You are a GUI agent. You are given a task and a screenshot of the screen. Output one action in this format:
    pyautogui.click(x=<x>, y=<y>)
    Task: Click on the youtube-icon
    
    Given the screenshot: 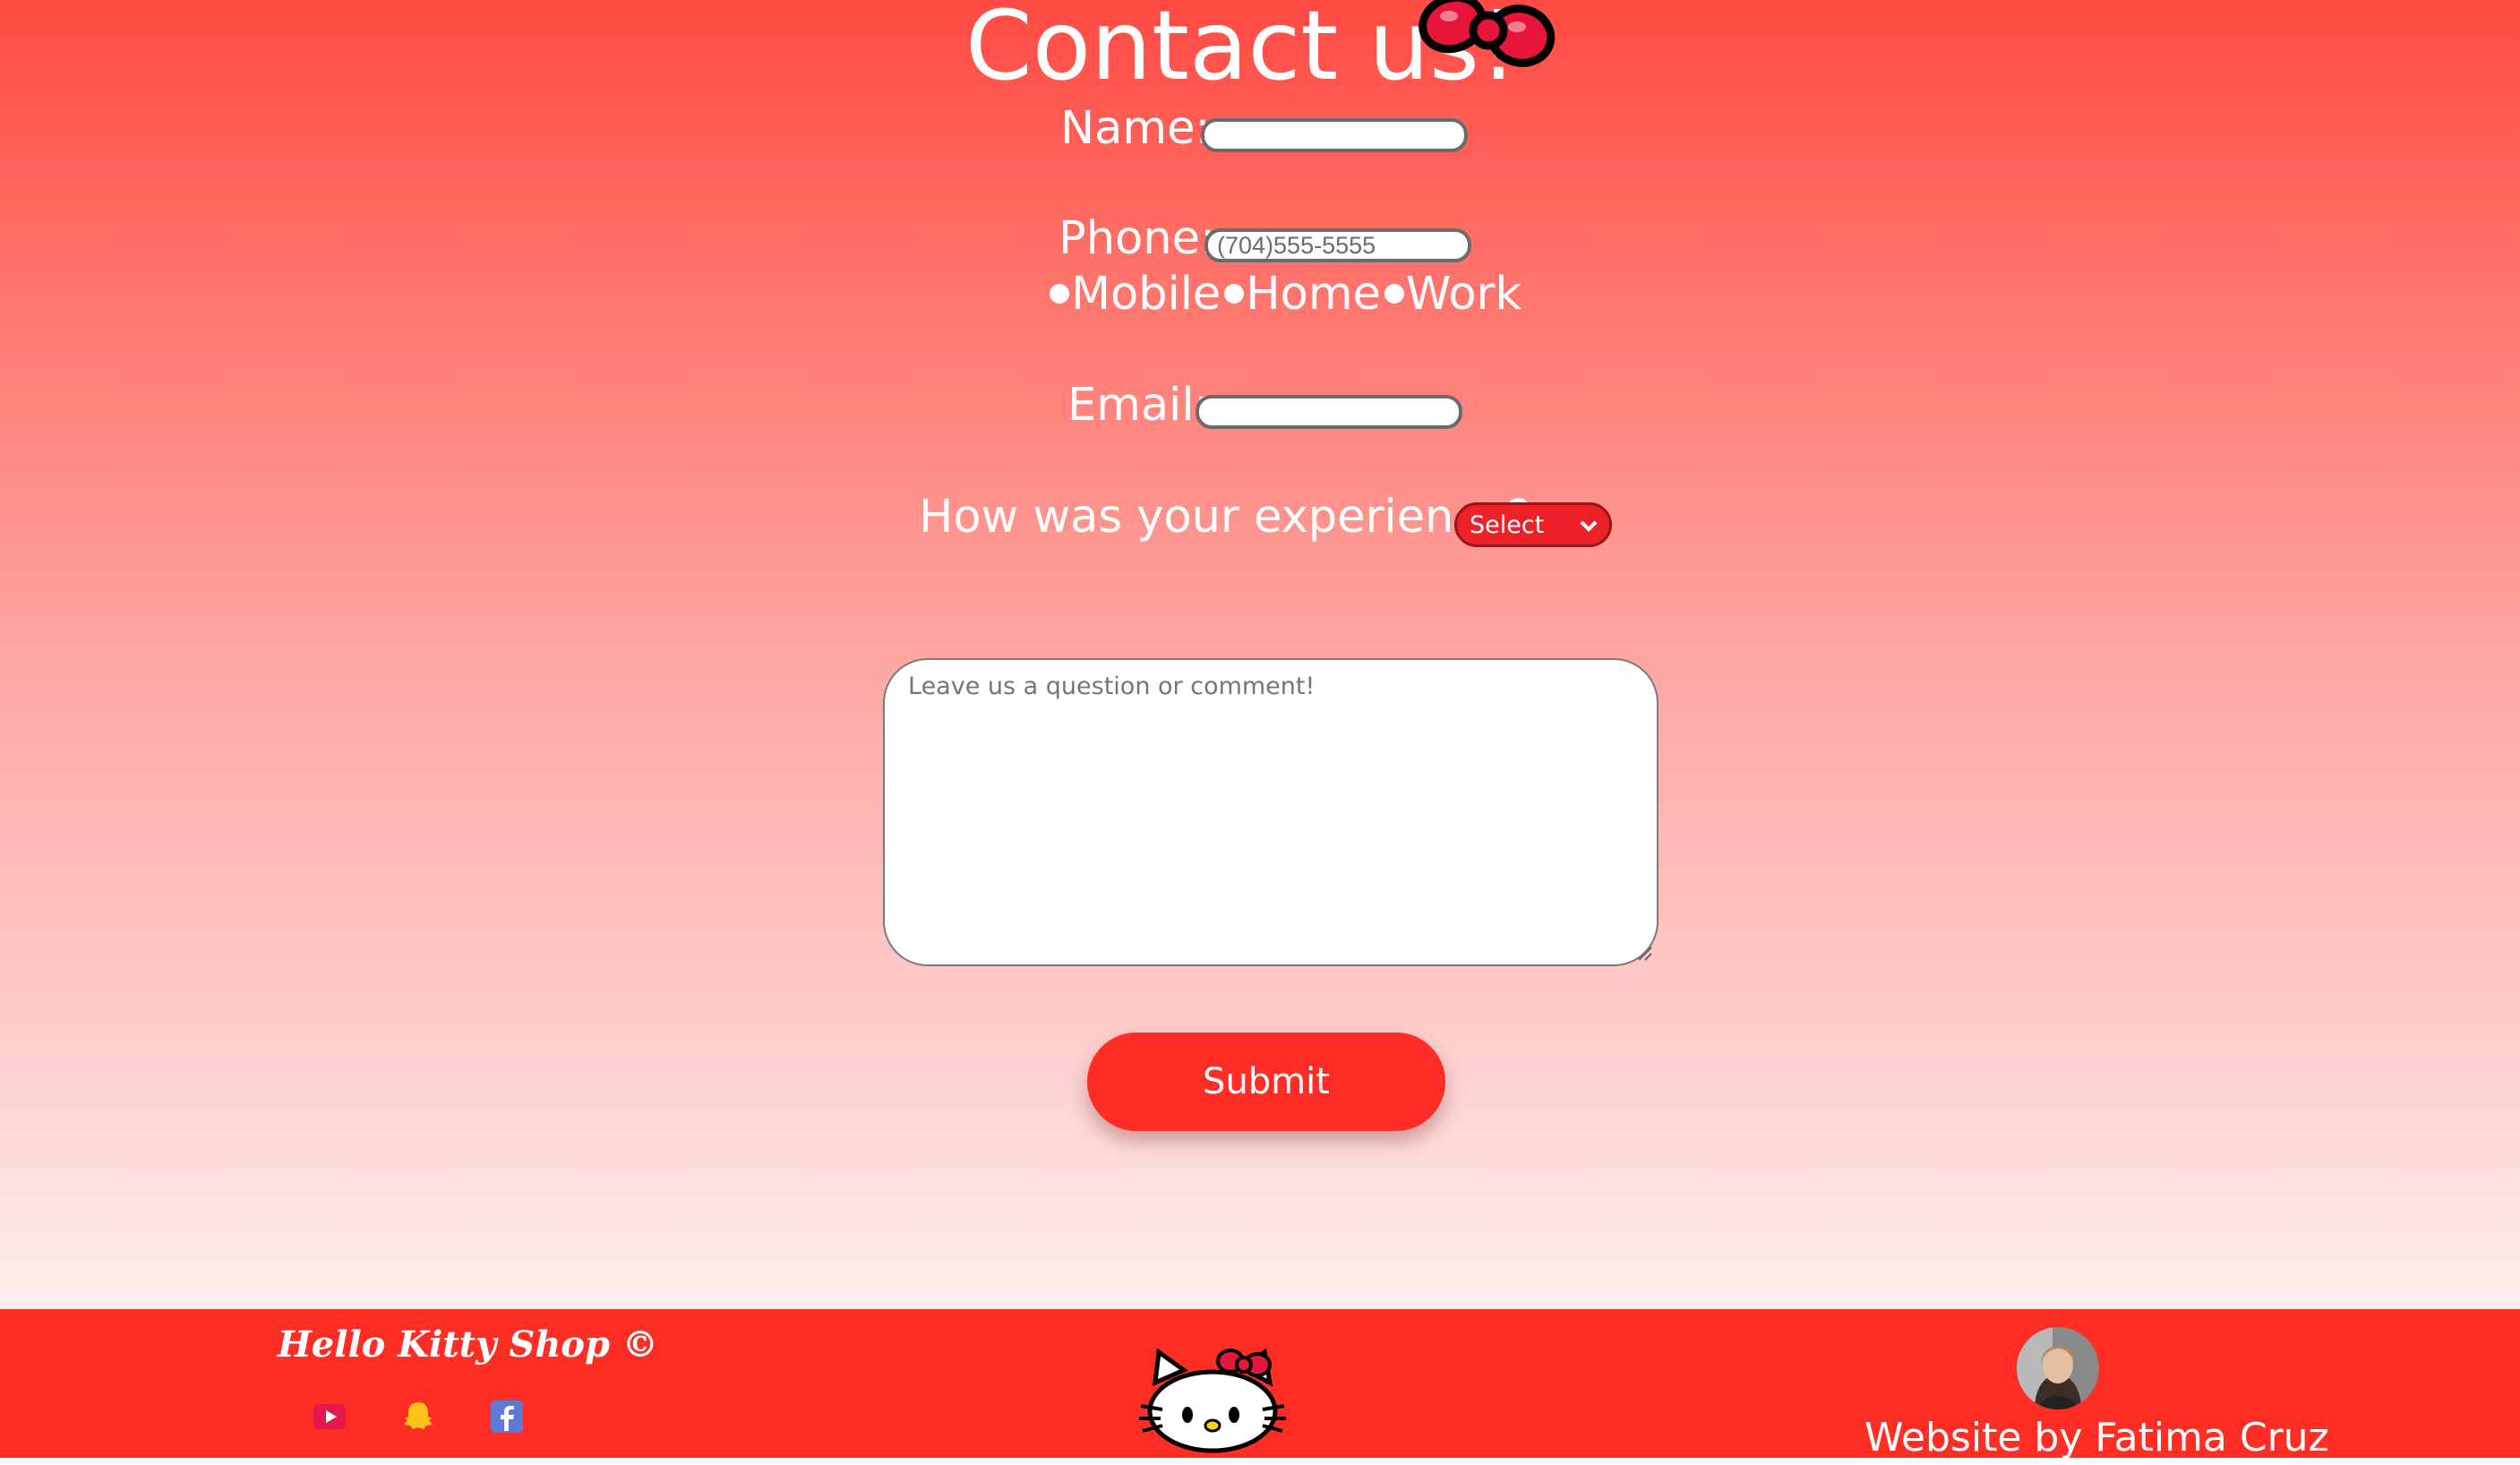 What is the action you would take?
    pyautogui.click(x=329, y=1417)
    